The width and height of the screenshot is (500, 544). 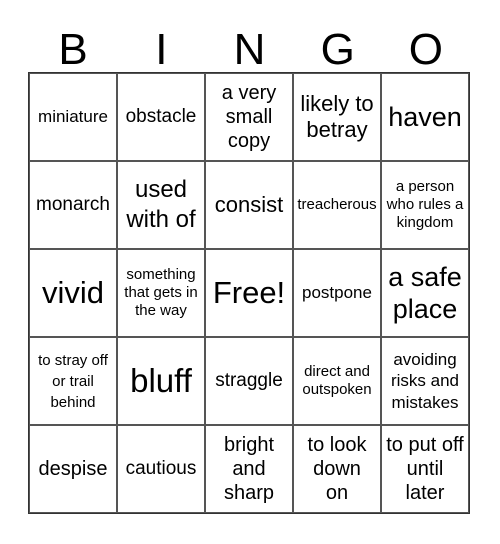 What do you see at coordinates (73, 469) in the screenshot?
I see `bingo-cell: despise` at bounding box center [73, 469].